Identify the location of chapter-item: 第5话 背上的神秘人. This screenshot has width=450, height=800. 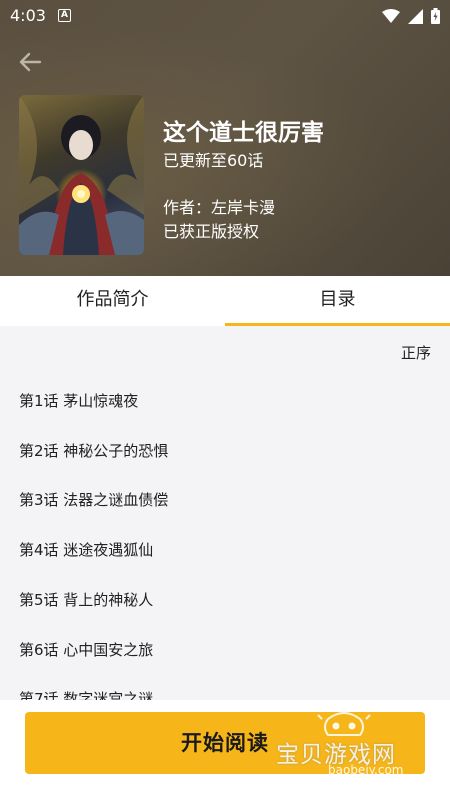
(86, 599).